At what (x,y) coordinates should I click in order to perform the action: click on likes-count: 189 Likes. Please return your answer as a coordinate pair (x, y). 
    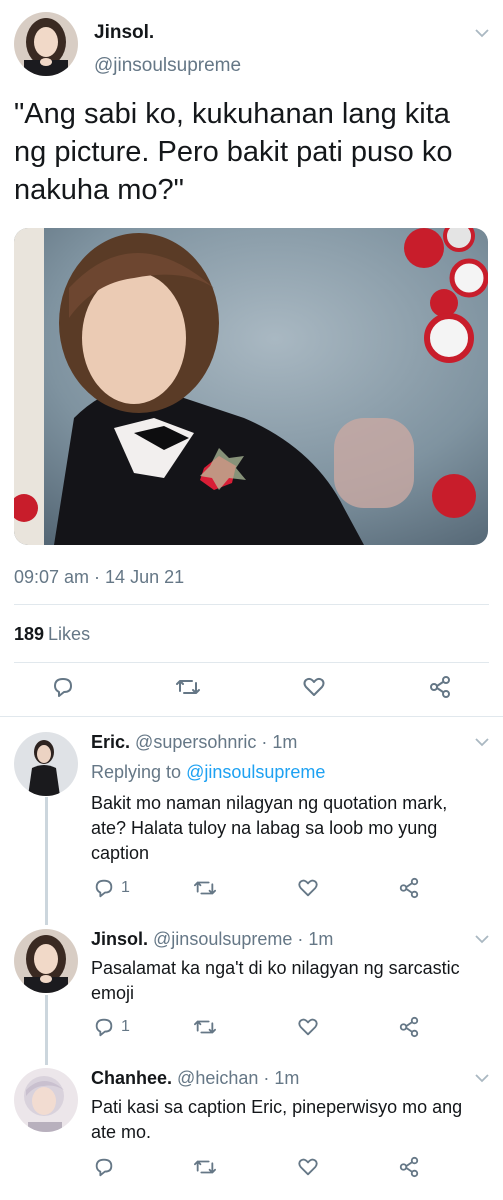
    Looking at the image, I should click on (52, 634).